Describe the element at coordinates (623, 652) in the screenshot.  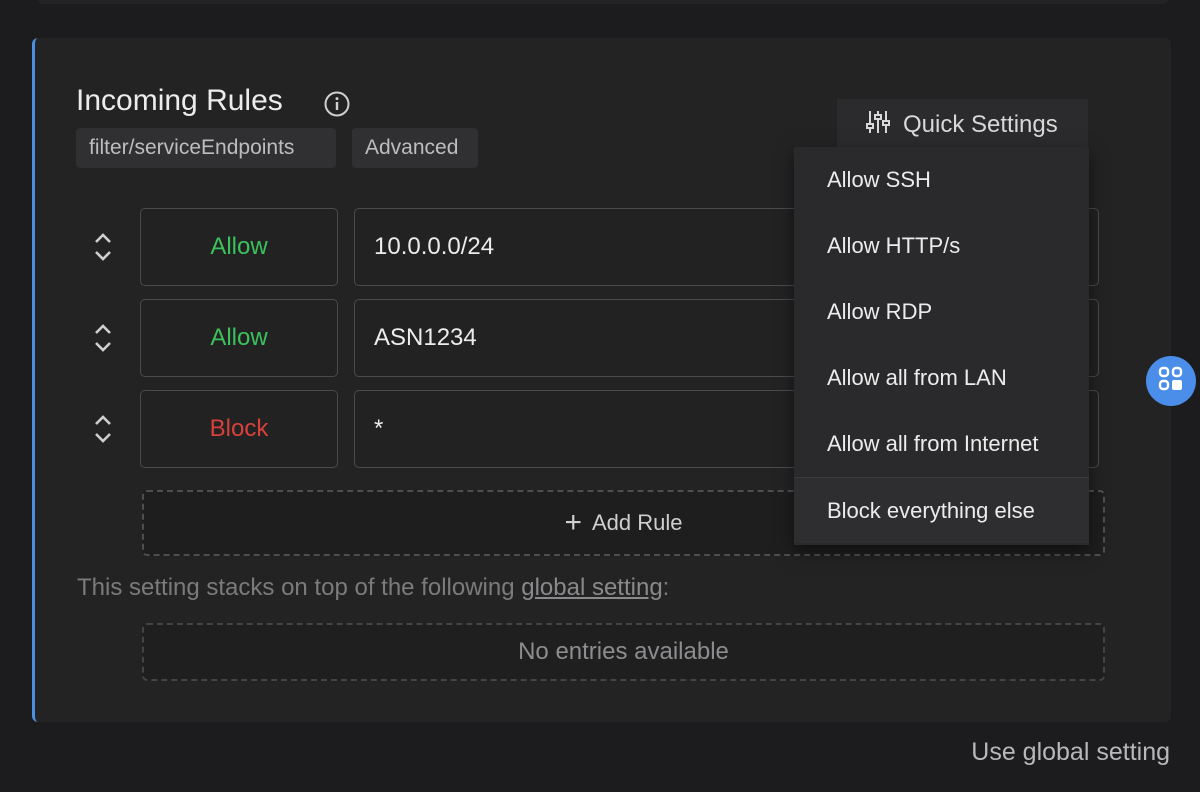
I see `no-entries-placeholder: No entries available` at that location.